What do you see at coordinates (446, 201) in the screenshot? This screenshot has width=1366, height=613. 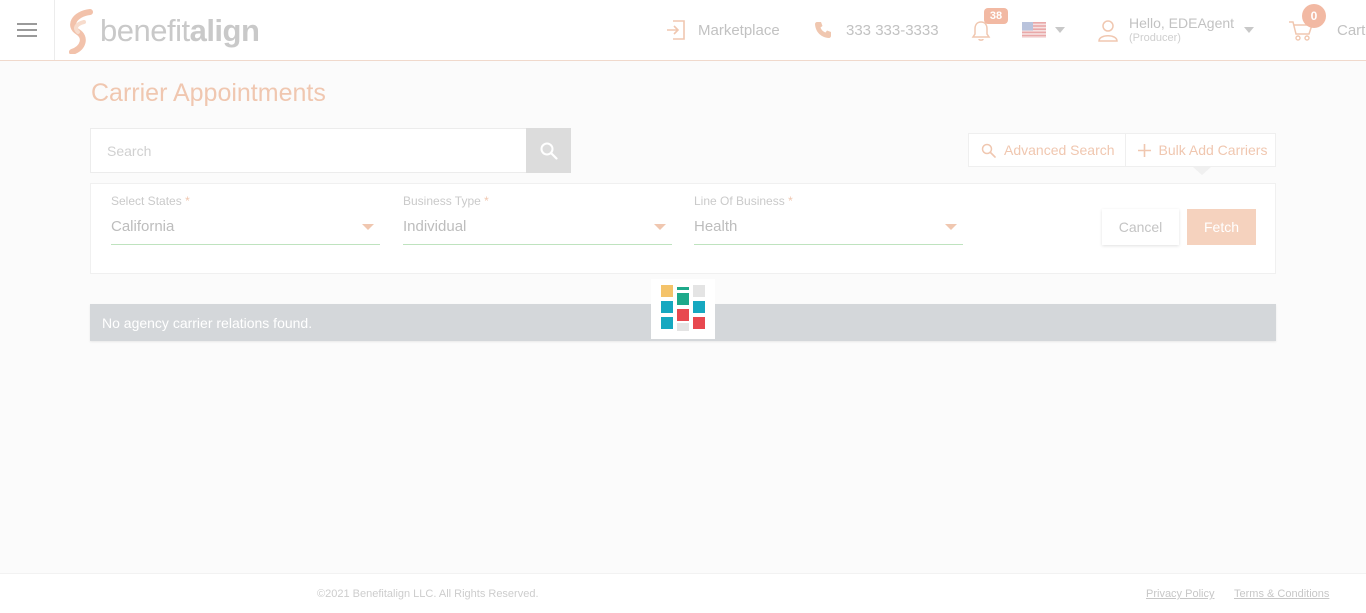 I see `business-type-label: Business Type *` at bounding box center [446, 201].